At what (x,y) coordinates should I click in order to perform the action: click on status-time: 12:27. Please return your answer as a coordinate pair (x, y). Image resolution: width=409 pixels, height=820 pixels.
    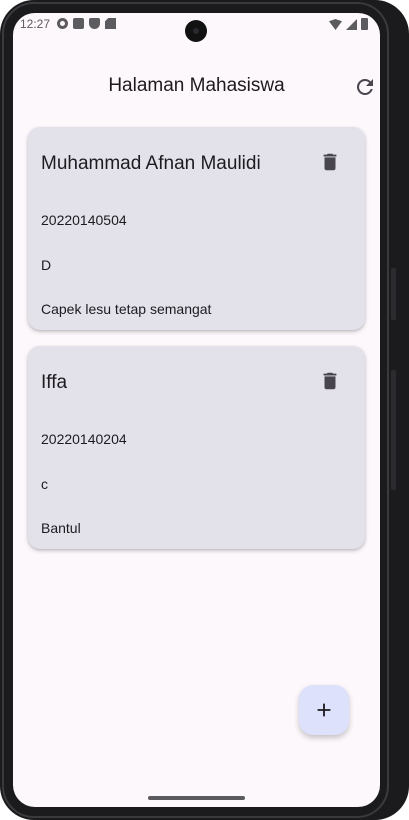
    Looking at the image, I should click on (35, 24).